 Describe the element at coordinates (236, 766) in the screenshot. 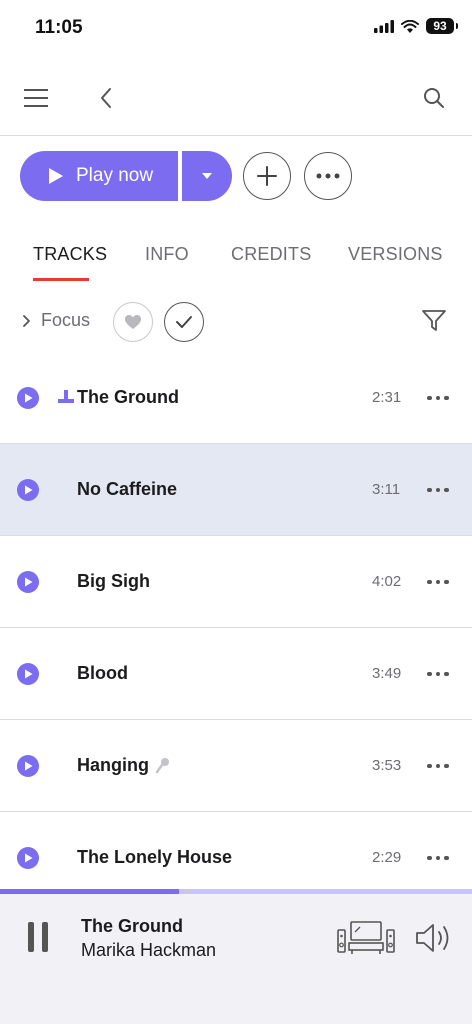

I see `track-row: Hanging 3:53` at that location.